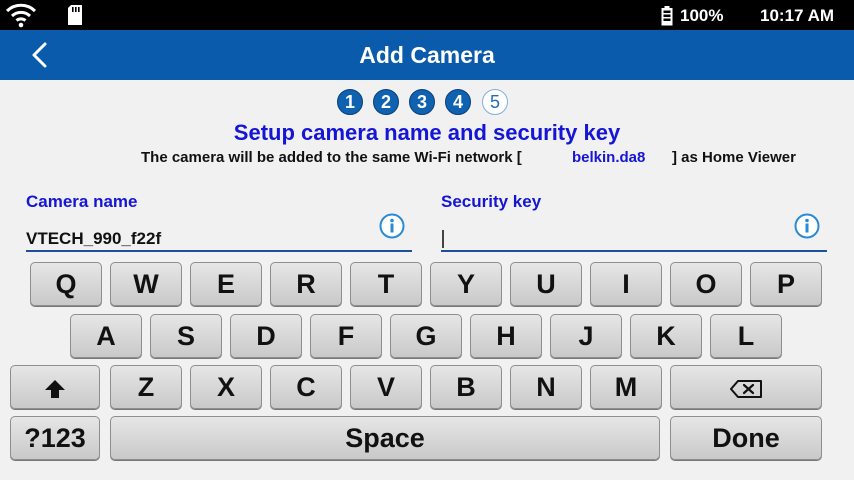  Describe the element at coordinates (443, 239) in the screenshot. I see `text-cursor` at that location.